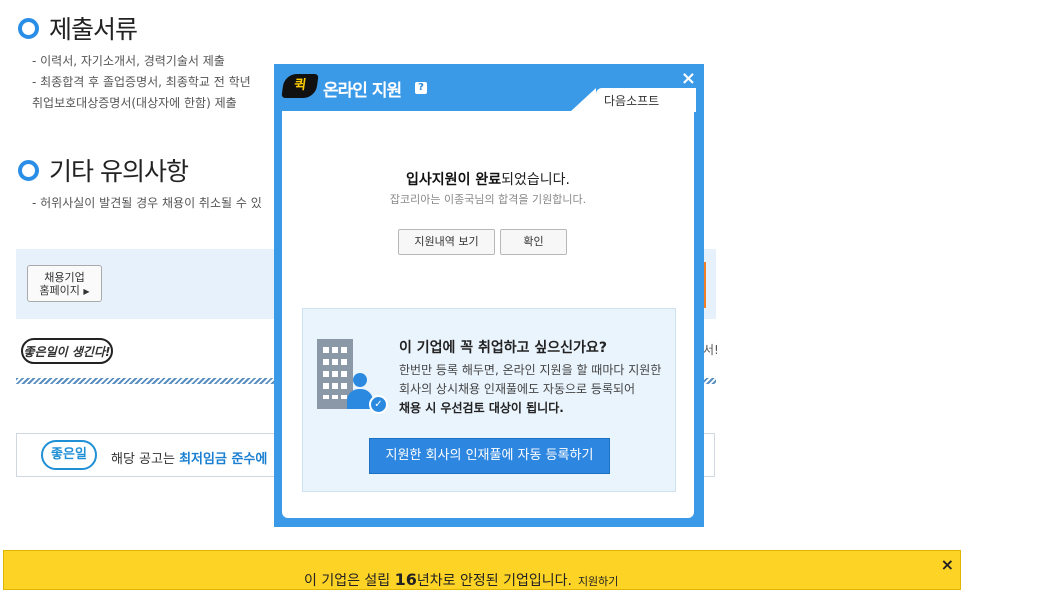 The image size is (1060, 598). I want to click on close-icon: ×, so click(688, 78).